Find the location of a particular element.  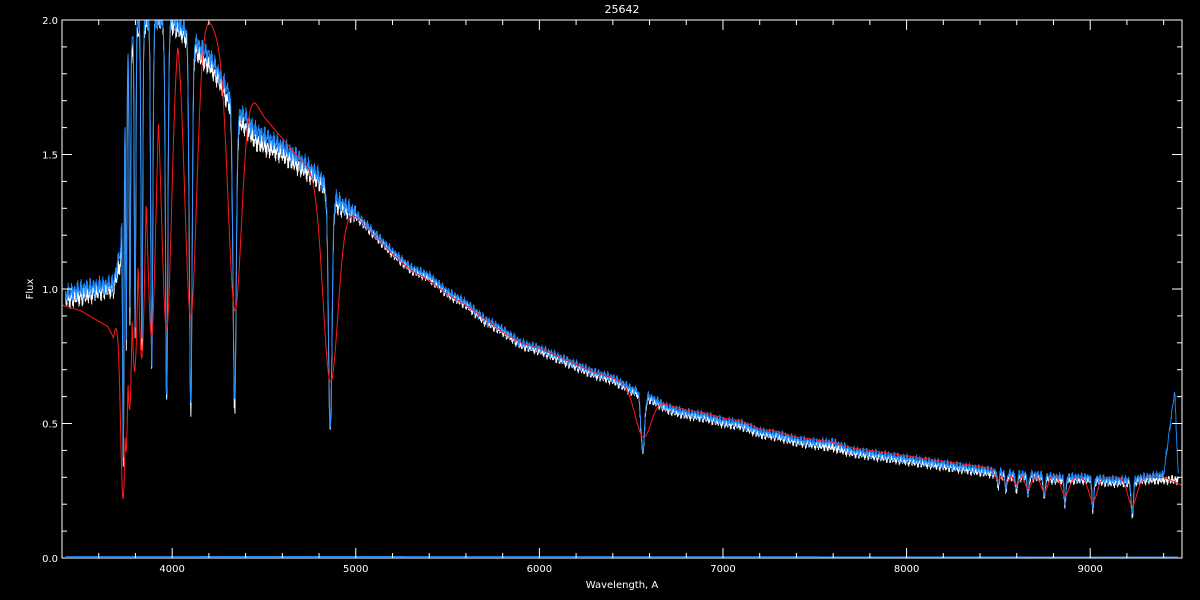

y-tick-label: 0.5 is located at coordinates (50, 425).